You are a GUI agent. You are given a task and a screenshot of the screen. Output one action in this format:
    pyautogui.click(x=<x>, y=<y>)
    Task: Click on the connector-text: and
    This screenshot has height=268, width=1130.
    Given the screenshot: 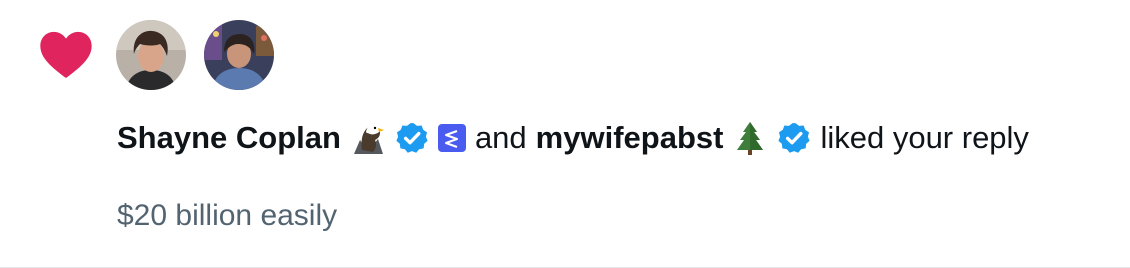 What is the action you would take?
    pyautogui.click(x=500, y=137)
    